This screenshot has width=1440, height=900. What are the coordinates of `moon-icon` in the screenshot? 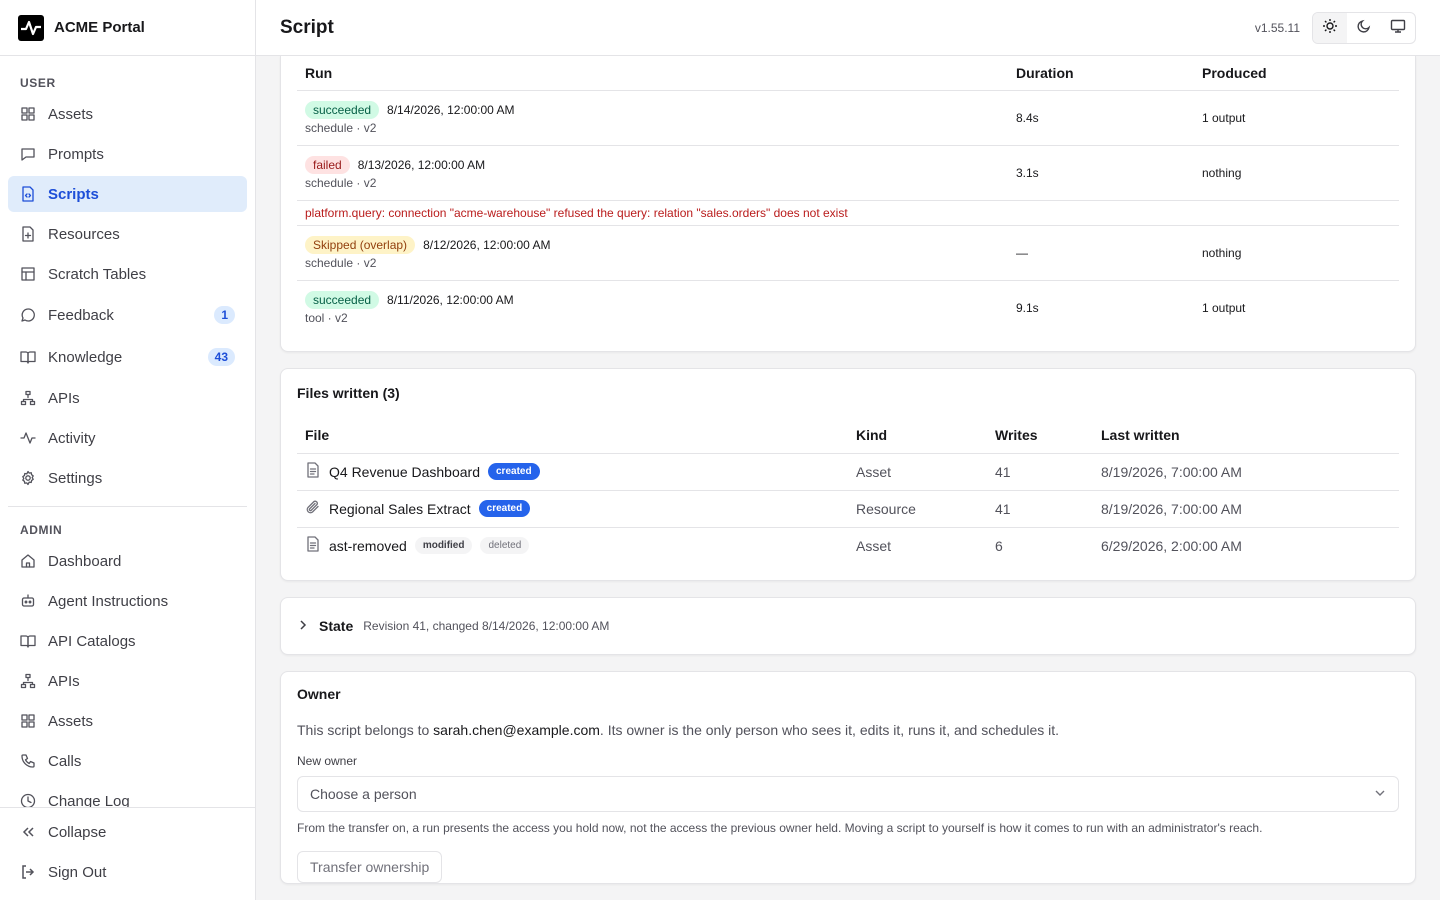 It's located at (1364, 27).